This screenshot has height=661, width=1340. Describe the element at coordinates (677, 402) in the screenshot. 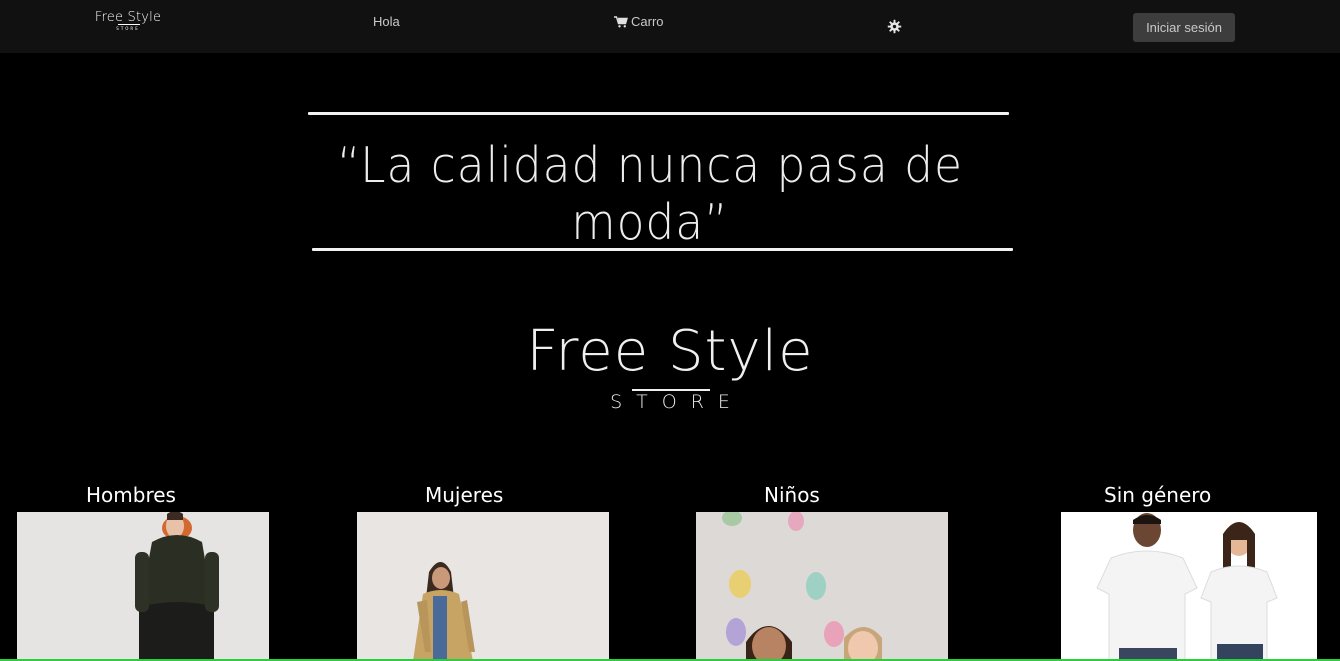

I see `hero-brand-subtext: STORE` at that location.